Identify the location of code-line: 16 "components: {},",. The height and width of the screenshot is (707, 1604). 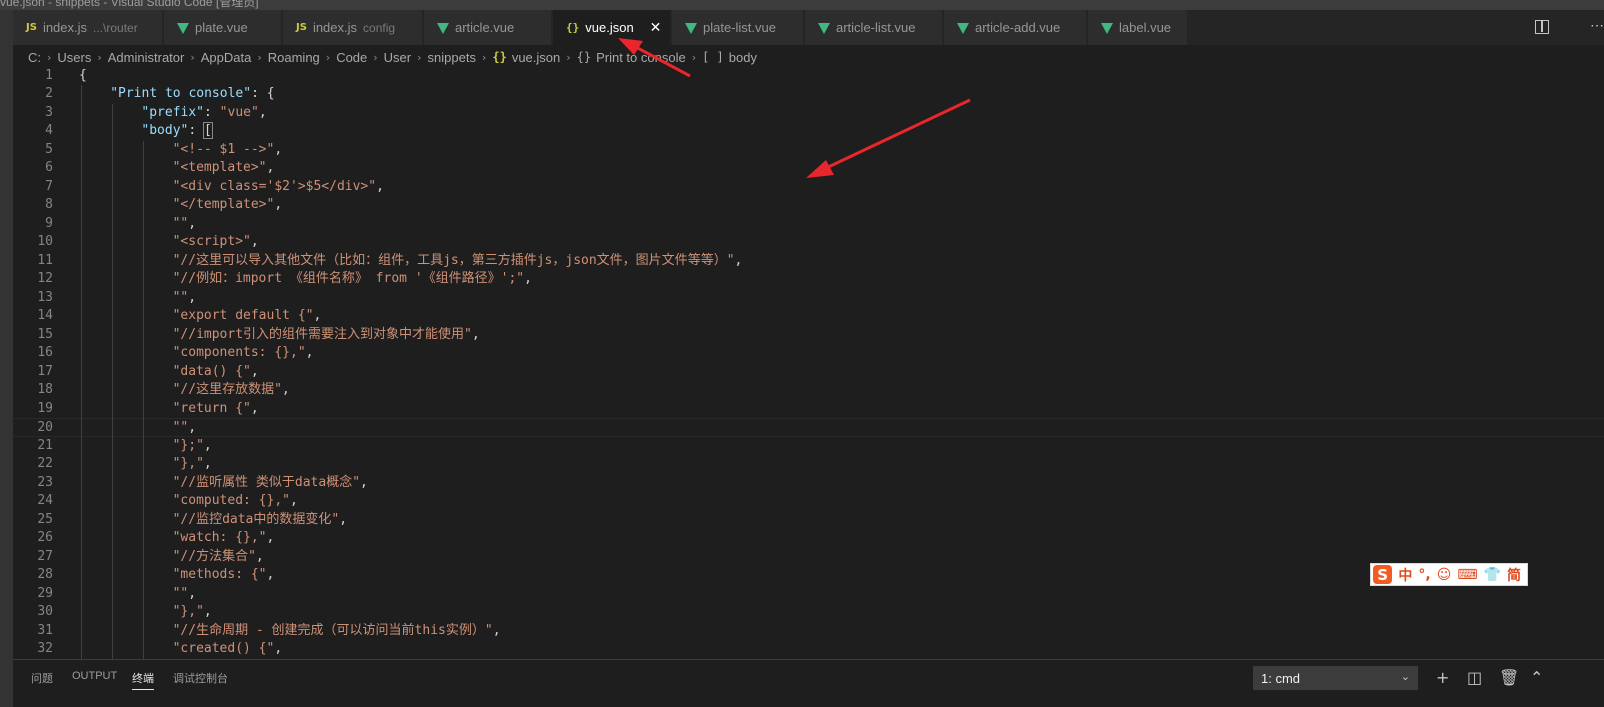
(808, 353).